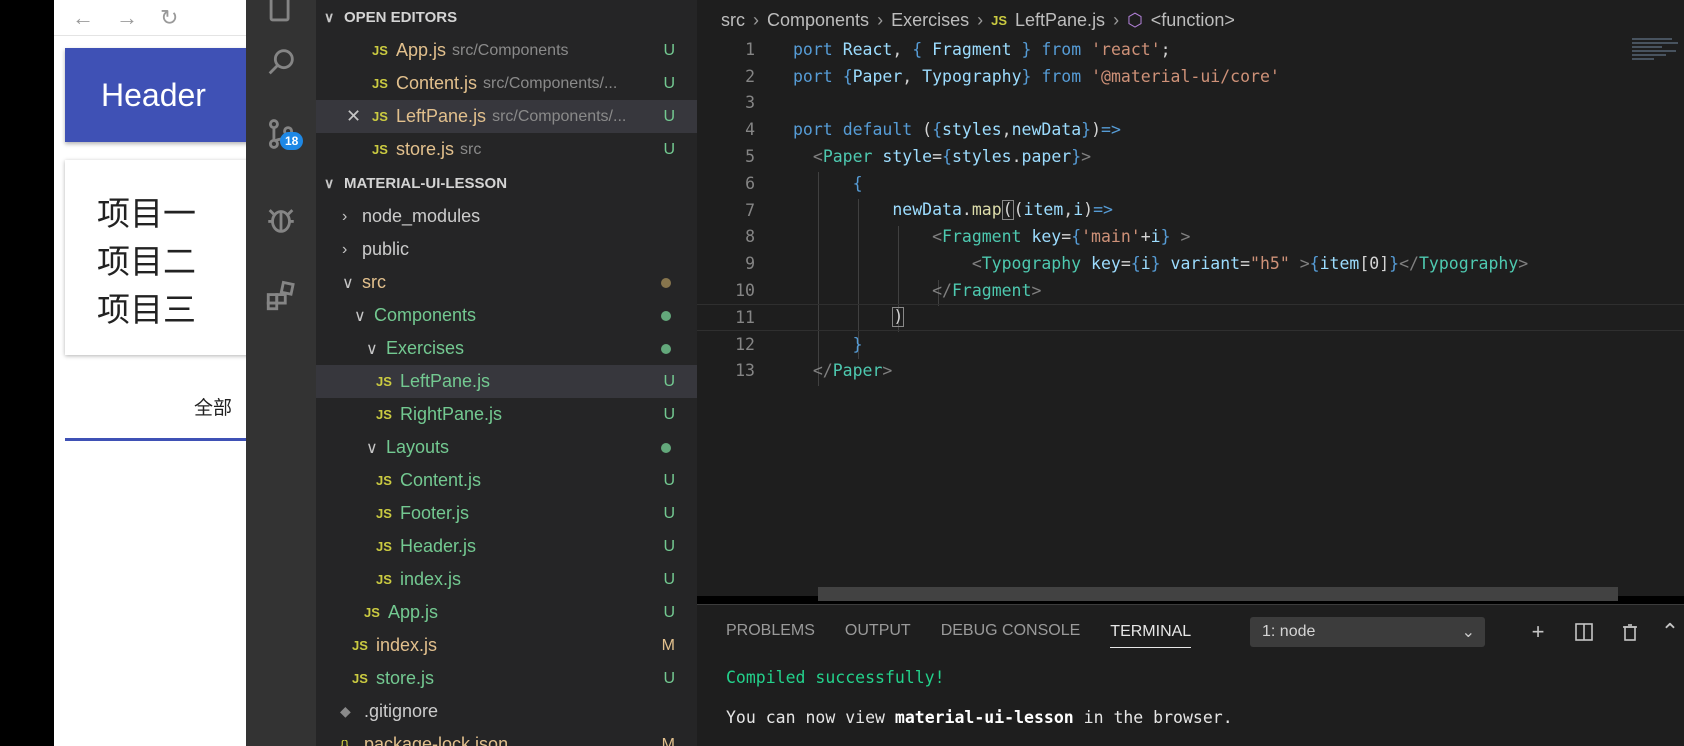 Image resolution: width=1684 pixels, height=746 pixels. What do you see at coordinates (930, 20) in the screenshot?
I see `breadcrumb-item: Exercises` at bounding box center [930, 20].